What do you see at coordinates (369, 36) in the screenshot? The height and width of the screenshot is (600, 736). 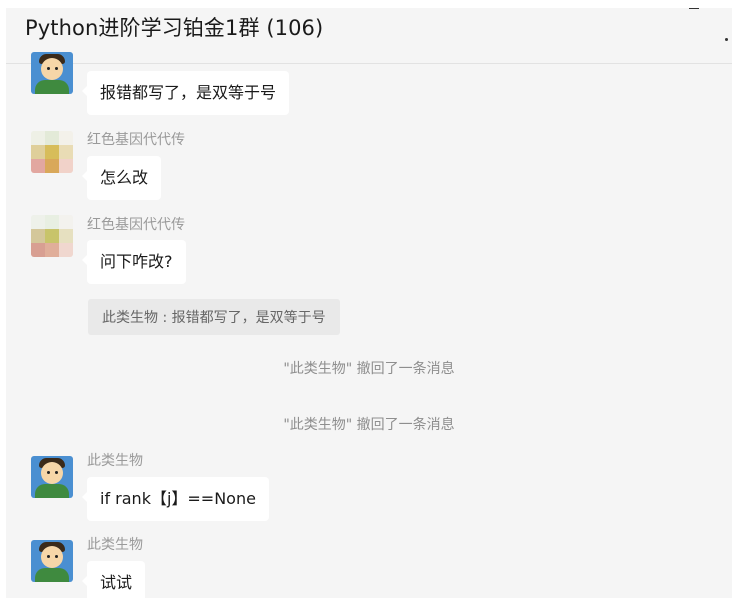 I see `chat-header: Python进阶学习铂金1群 (106)` at bounding box center [369, 36].